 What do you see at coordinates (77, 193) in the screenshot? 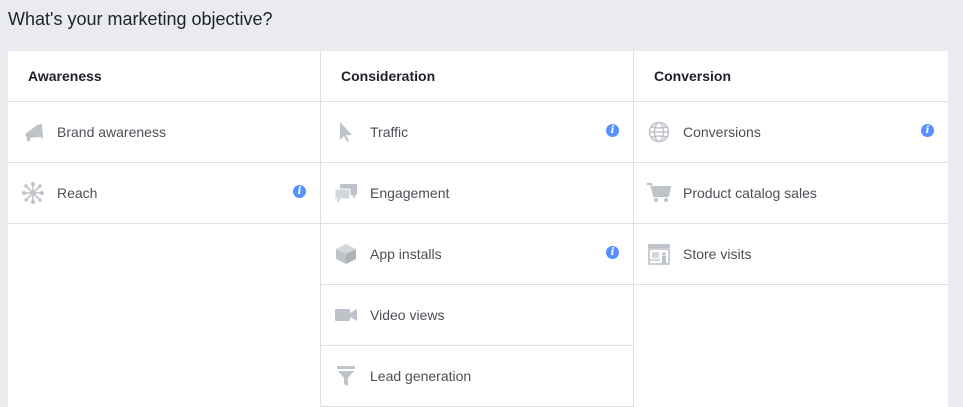
I see `objective-label: Reach` at bounding box center [77, 193].